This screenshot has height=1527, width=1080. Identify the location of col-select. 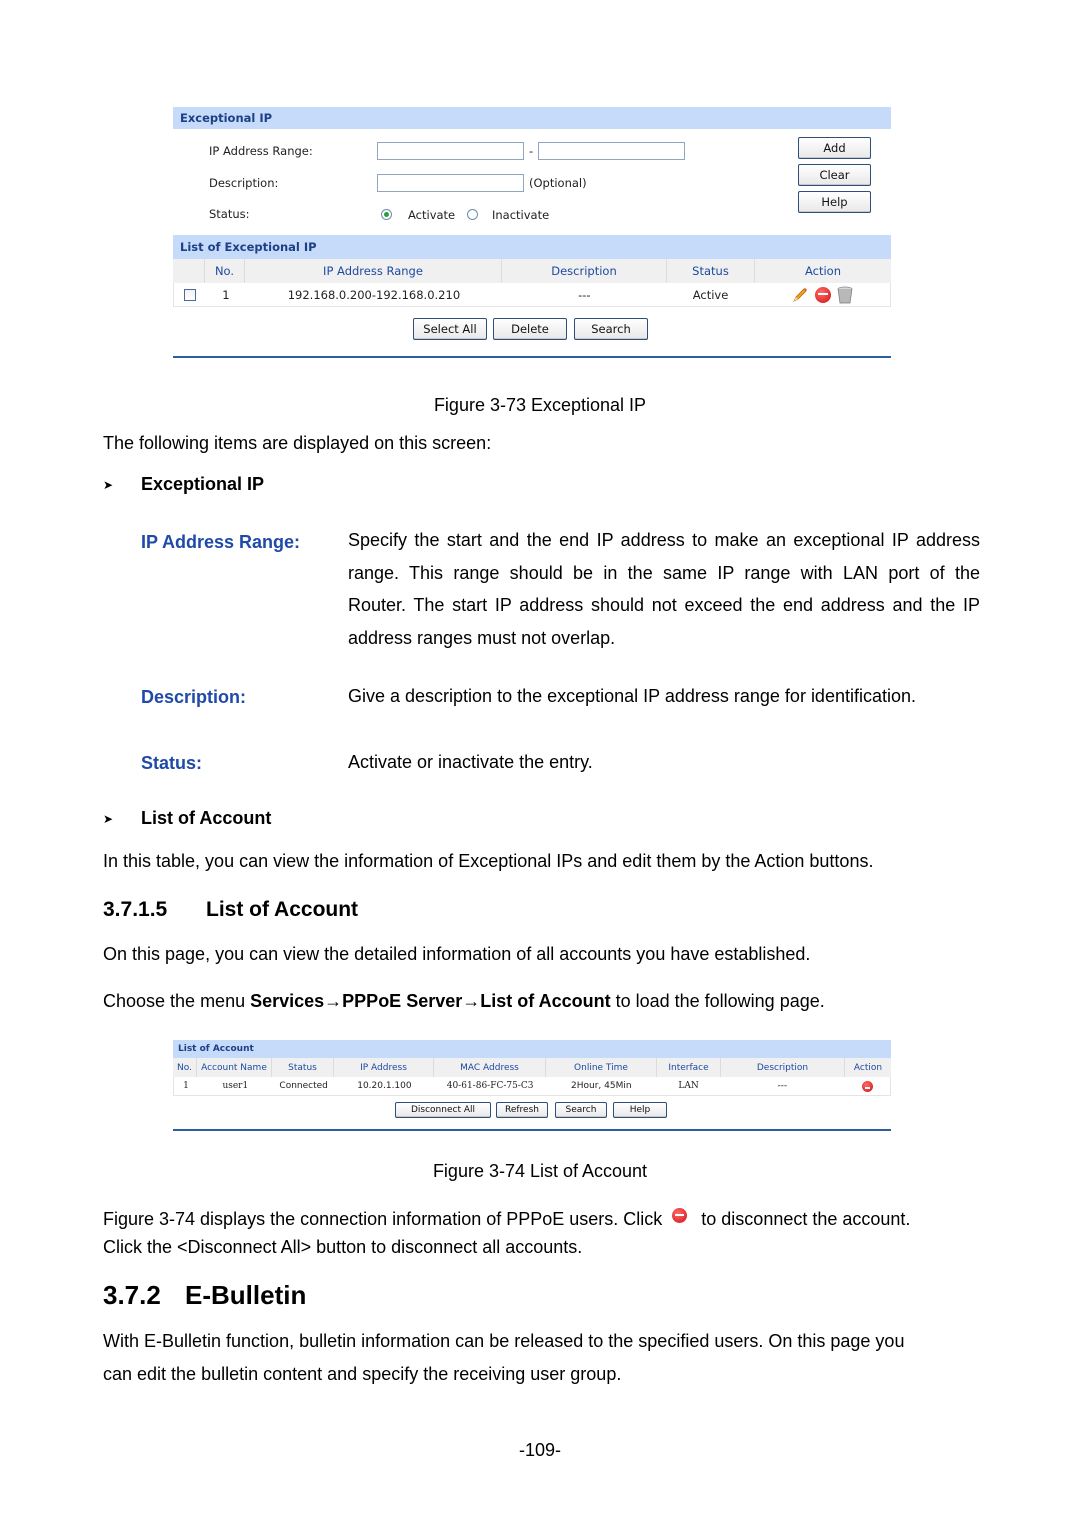
(189, 271).